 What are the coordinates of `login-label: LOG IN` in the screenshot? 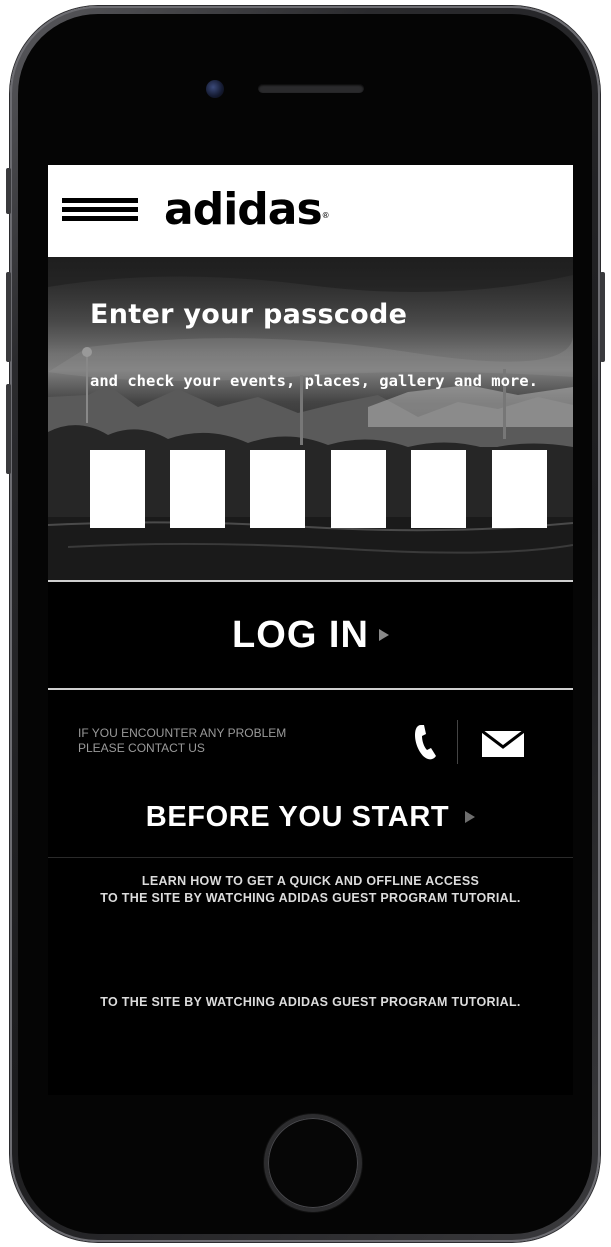 It's located at (300, 634).